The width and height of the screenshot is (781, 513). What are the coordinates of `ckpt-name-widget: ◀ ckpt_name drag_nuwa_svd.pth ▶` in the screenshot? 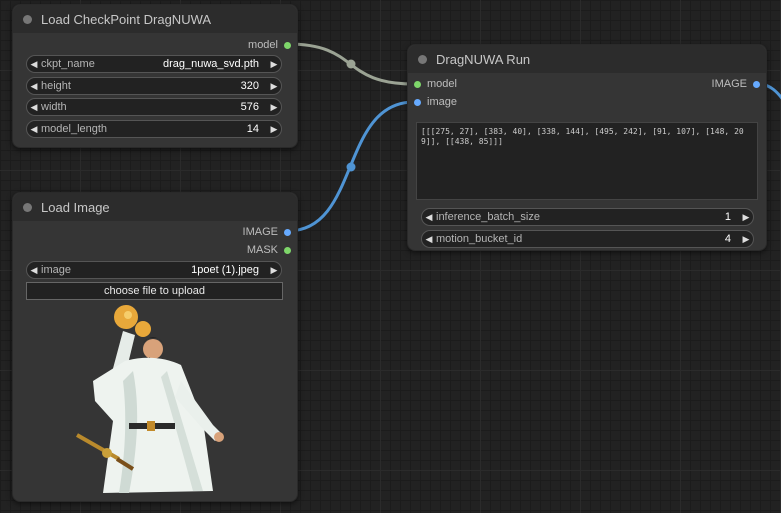 It's located at (154, 64).